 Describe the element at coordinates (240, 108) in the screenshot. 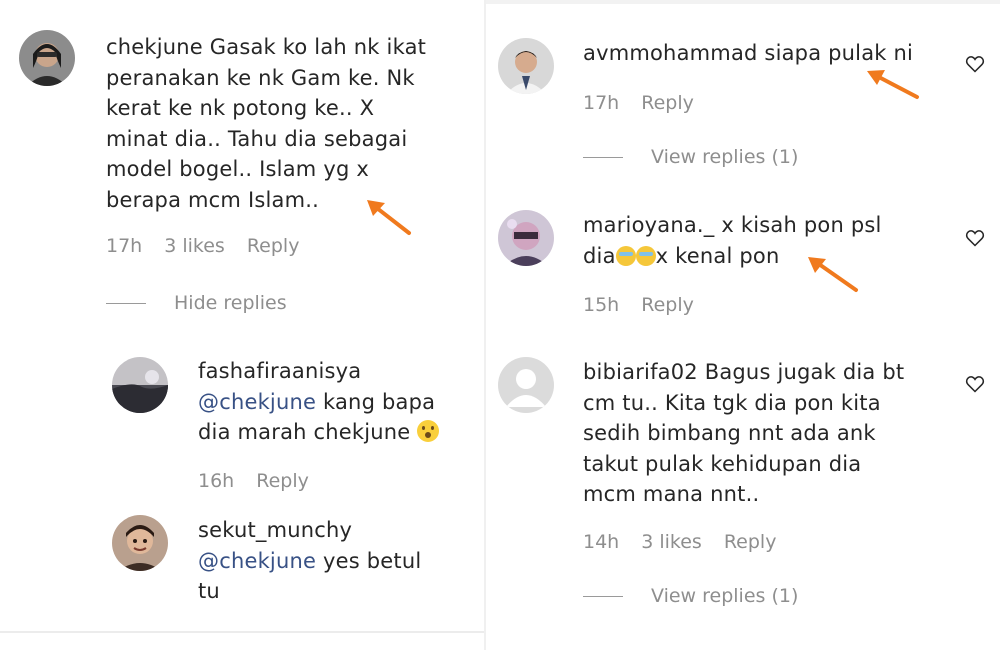

I see `comment-line: kerat ke nk potong ke.. X` at that location.